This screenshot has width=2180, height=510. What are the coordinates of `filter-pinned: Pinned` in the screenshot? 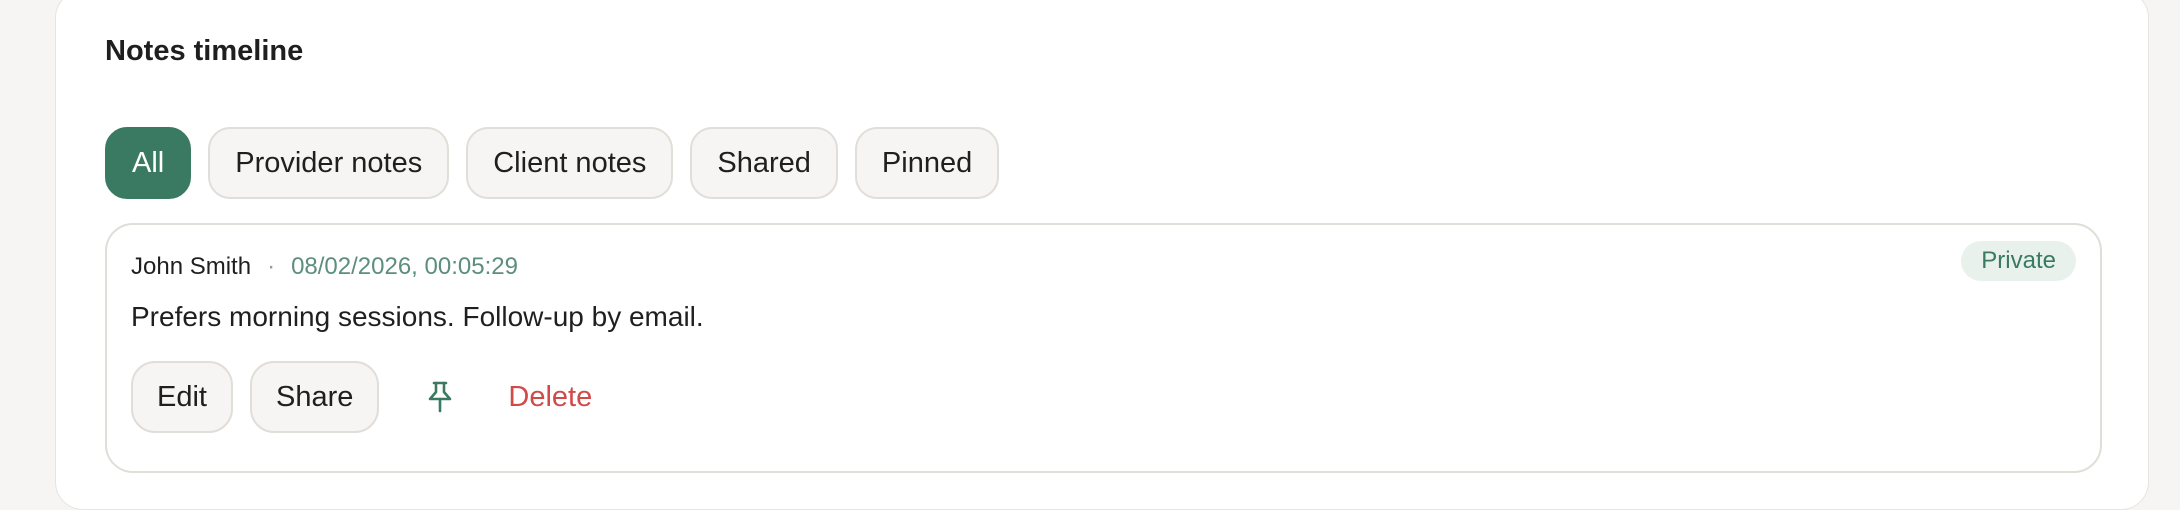 It's located at (927, 163).